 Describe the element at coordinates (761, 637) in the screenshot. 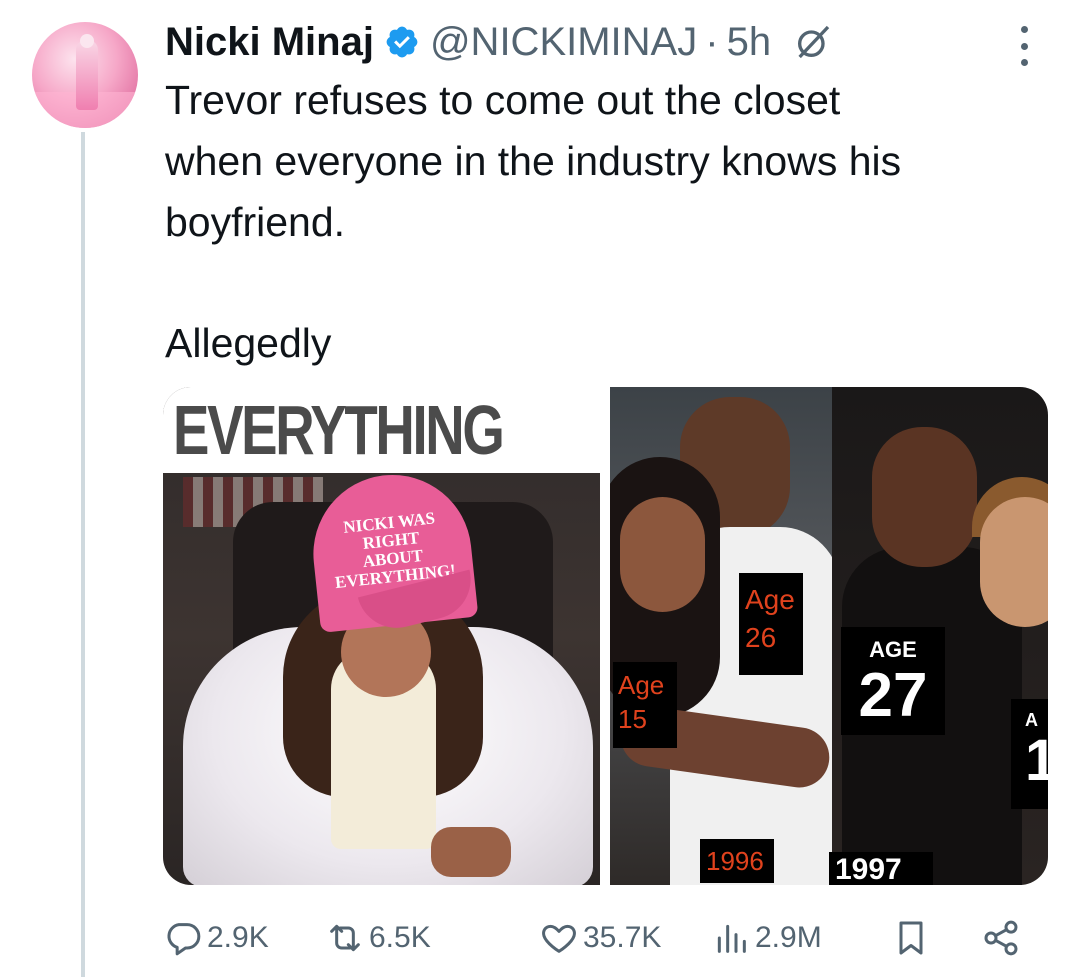

I see `age-label-number: 26` at that location.